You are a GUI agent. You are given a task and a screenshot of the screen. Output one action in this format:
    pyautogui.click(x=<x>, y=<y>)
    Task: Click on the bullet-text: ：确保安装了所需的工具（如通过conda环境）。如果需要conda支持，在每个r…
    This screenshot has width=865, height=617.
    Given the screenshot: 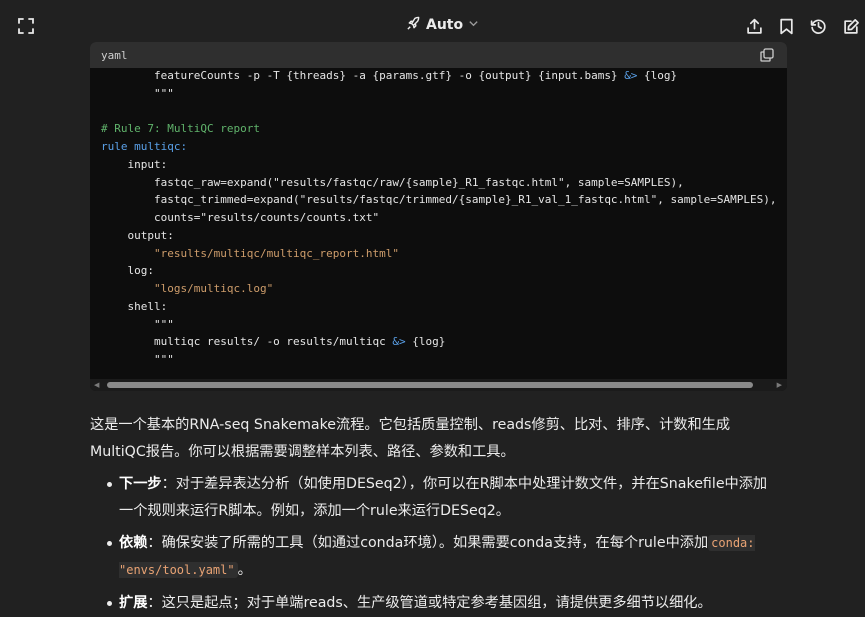 What is the action you would take?
    pyautogui.click(x=428, y=543)
    